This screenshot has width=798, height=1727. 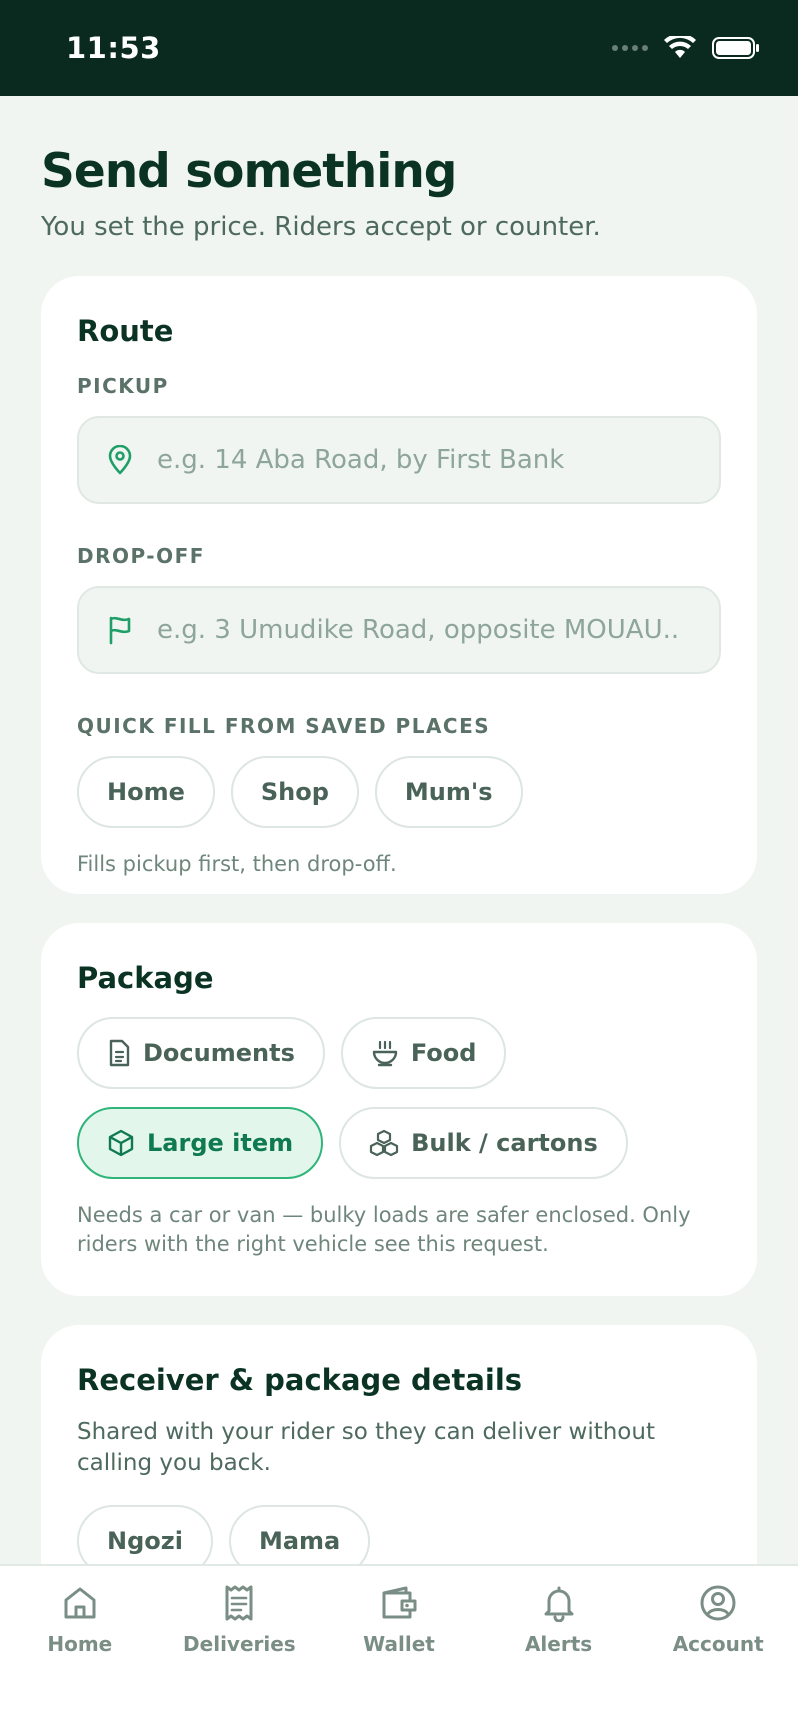 What do you see at coordinates (113, 48) in the screenshot?
I see `status-time: 11:53` at bounding box center [113, 48].